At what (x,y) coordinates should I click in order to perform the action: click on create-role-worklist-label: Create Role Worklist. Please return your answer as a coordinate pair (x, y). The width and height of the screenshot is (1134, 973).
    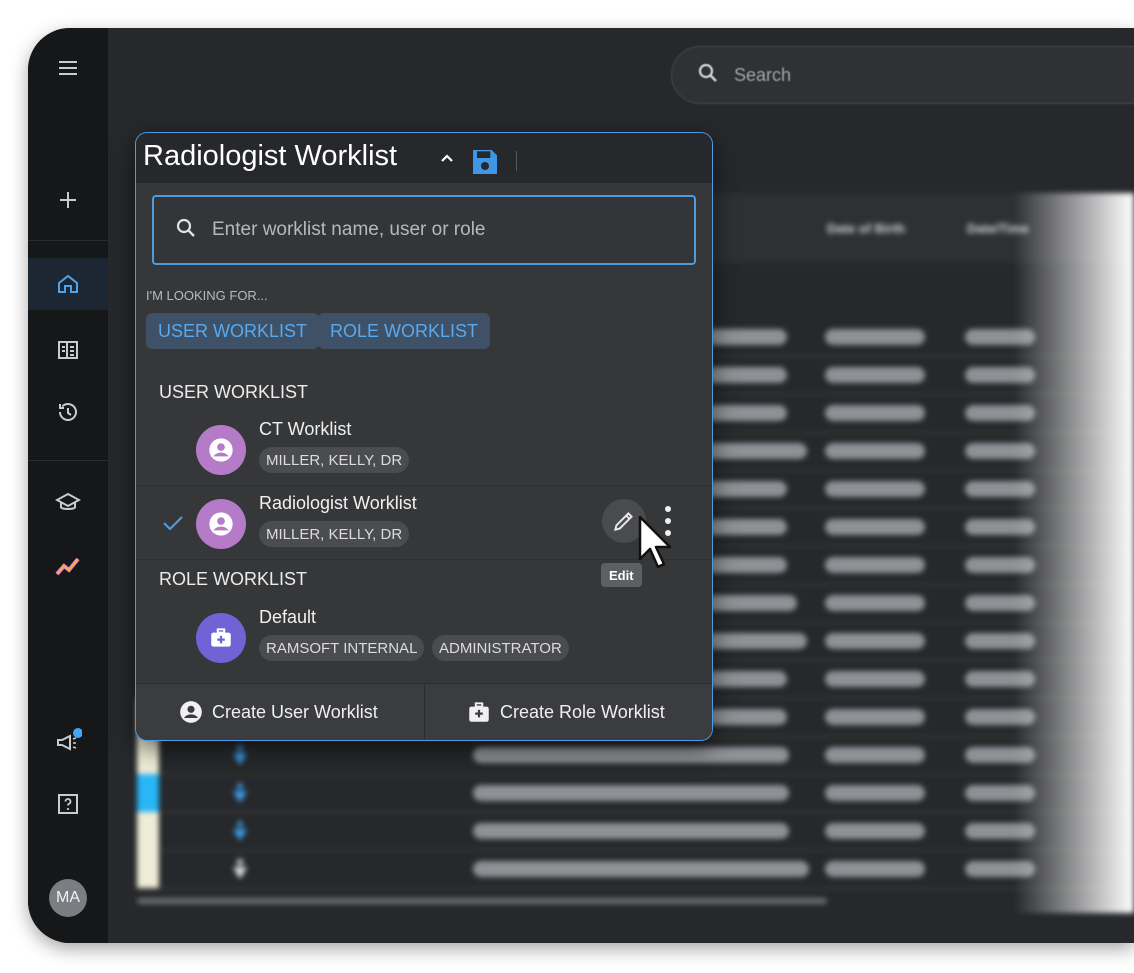
    Looking at the image, I should click on (582, 711).